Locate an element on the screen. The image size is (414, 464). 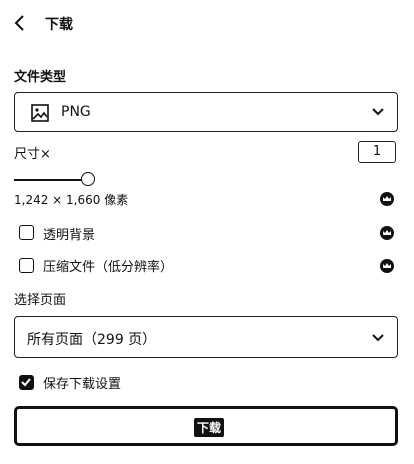
size-multiplier-input: 1 is located at coordinates (377, 152).